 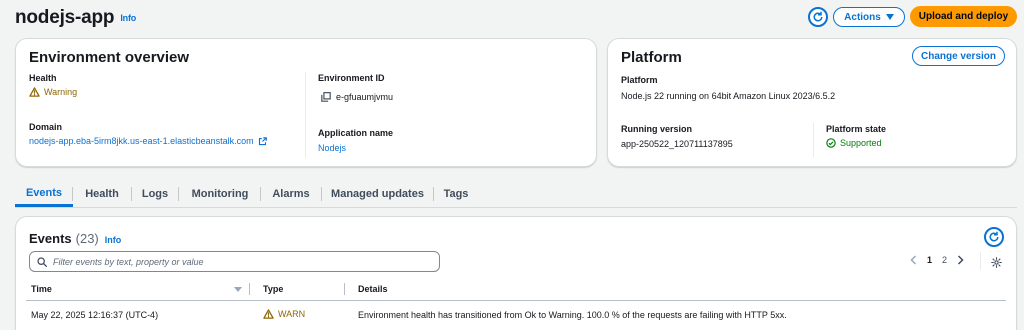 What do you see at coordinates (87, 238) in the screenshot?
I see `events-count: (23)` at bounding box center [87, 238].